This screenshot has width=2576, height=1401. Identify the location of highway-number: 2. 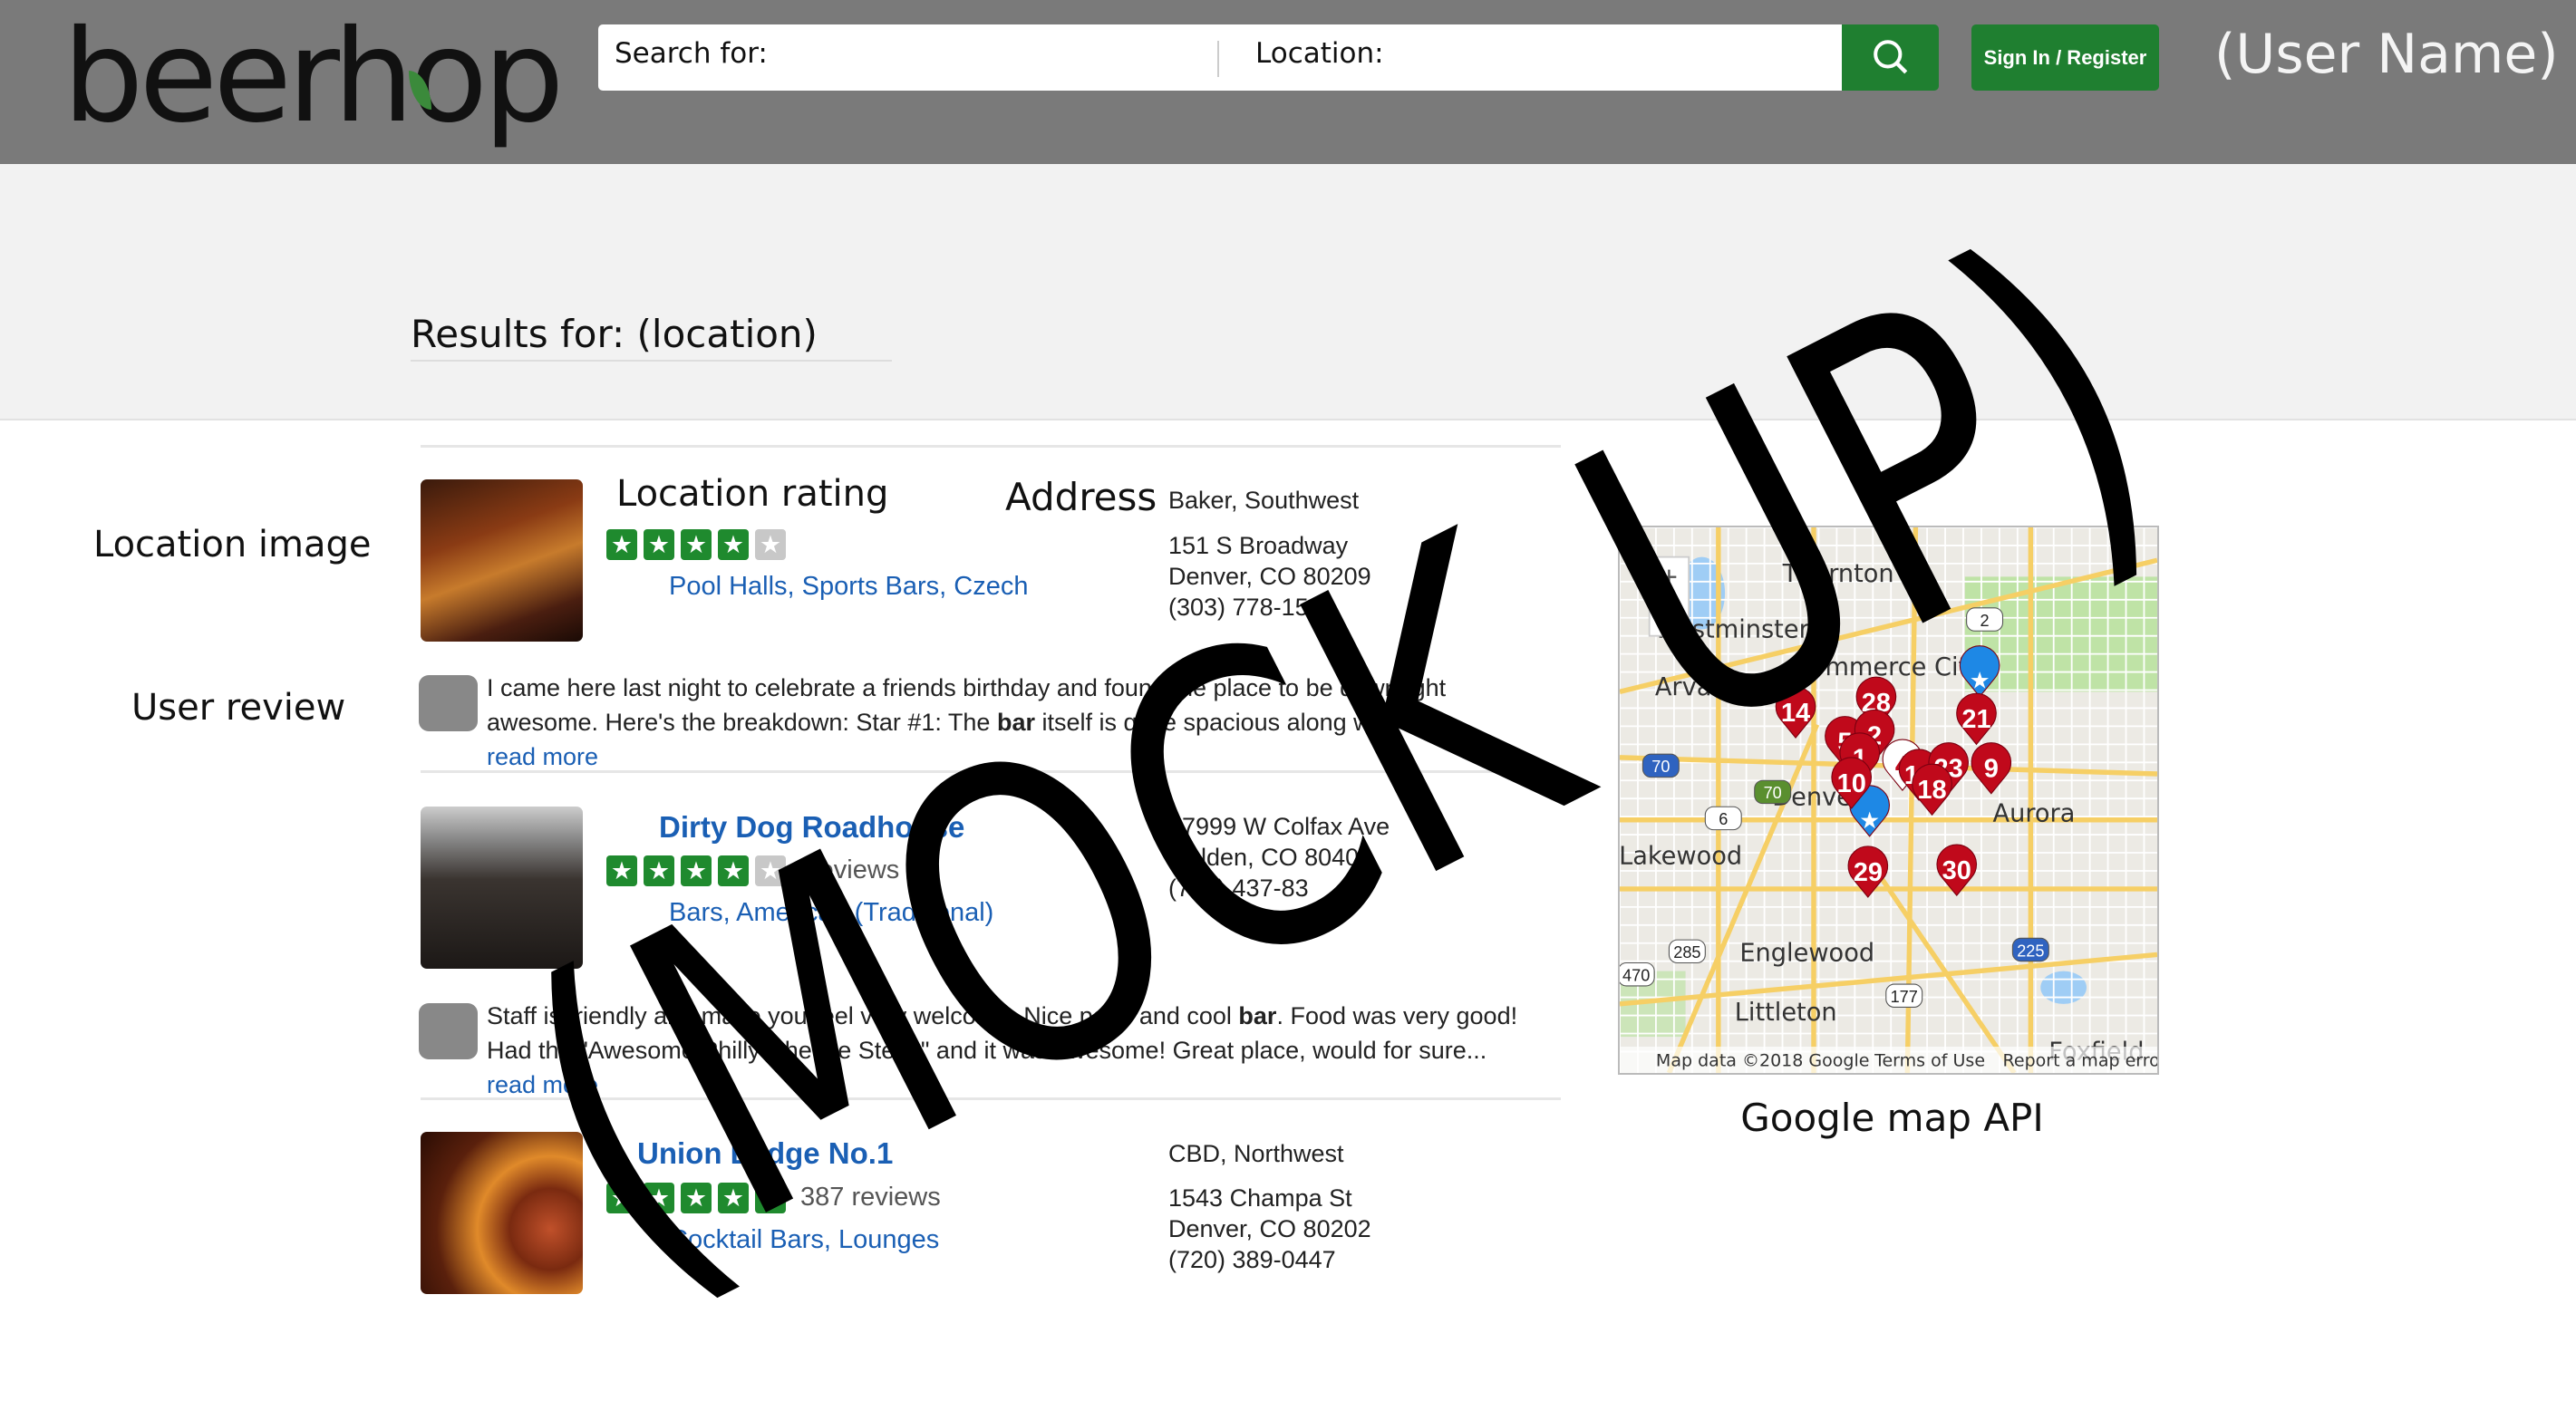
(1985, 621).